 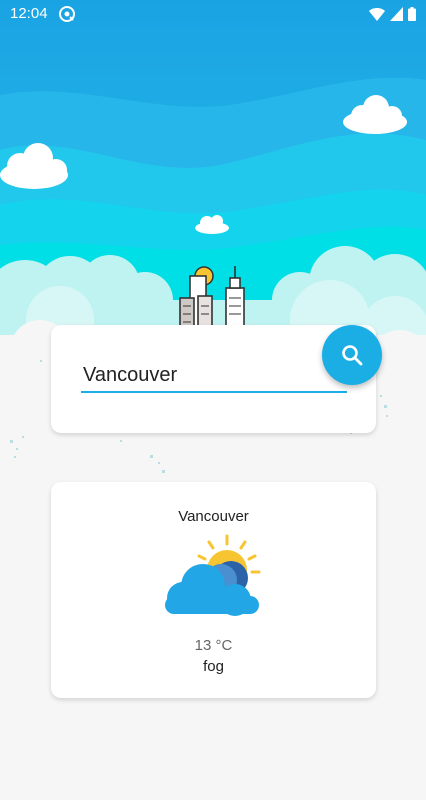 What do you see at coordinates (67, 14) in the screenshot?
I see `sync-icon` at bounding box center [67, 14].